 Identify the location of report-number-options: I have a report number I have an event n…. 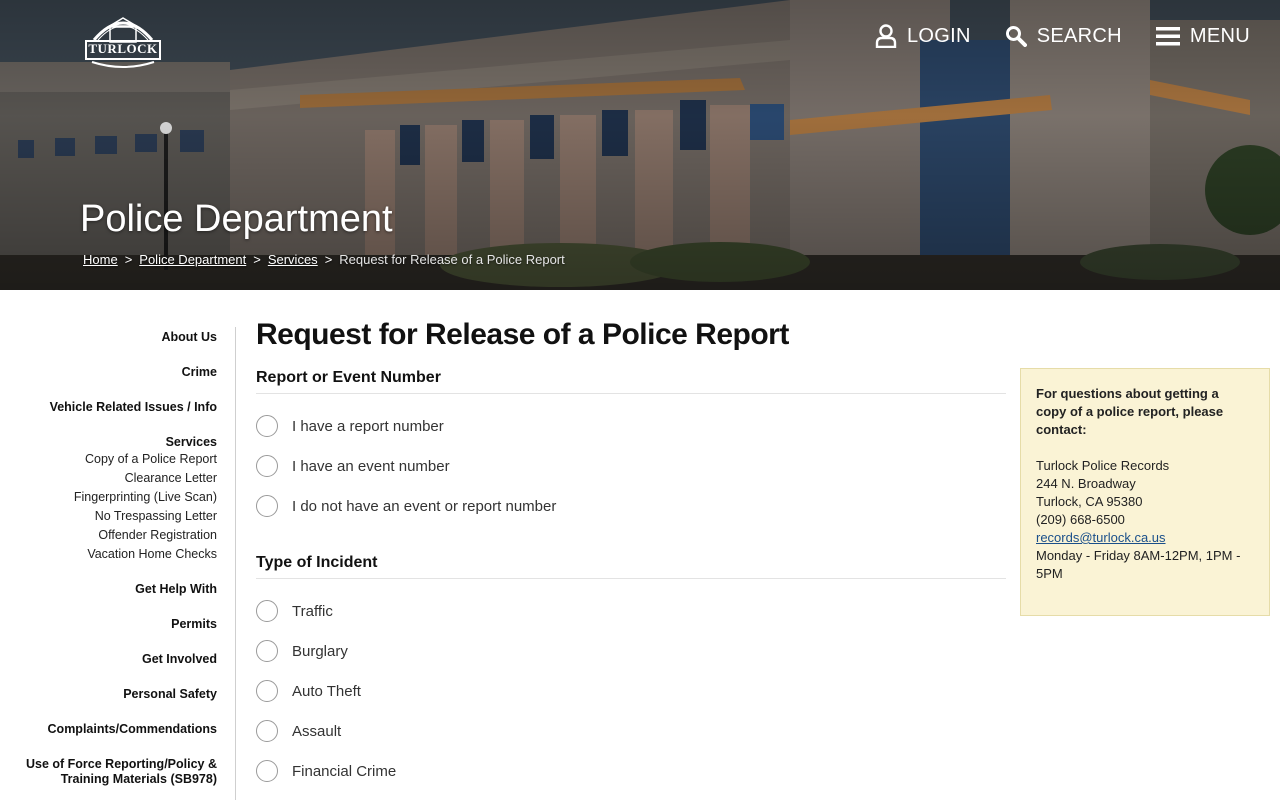
(631, 466).